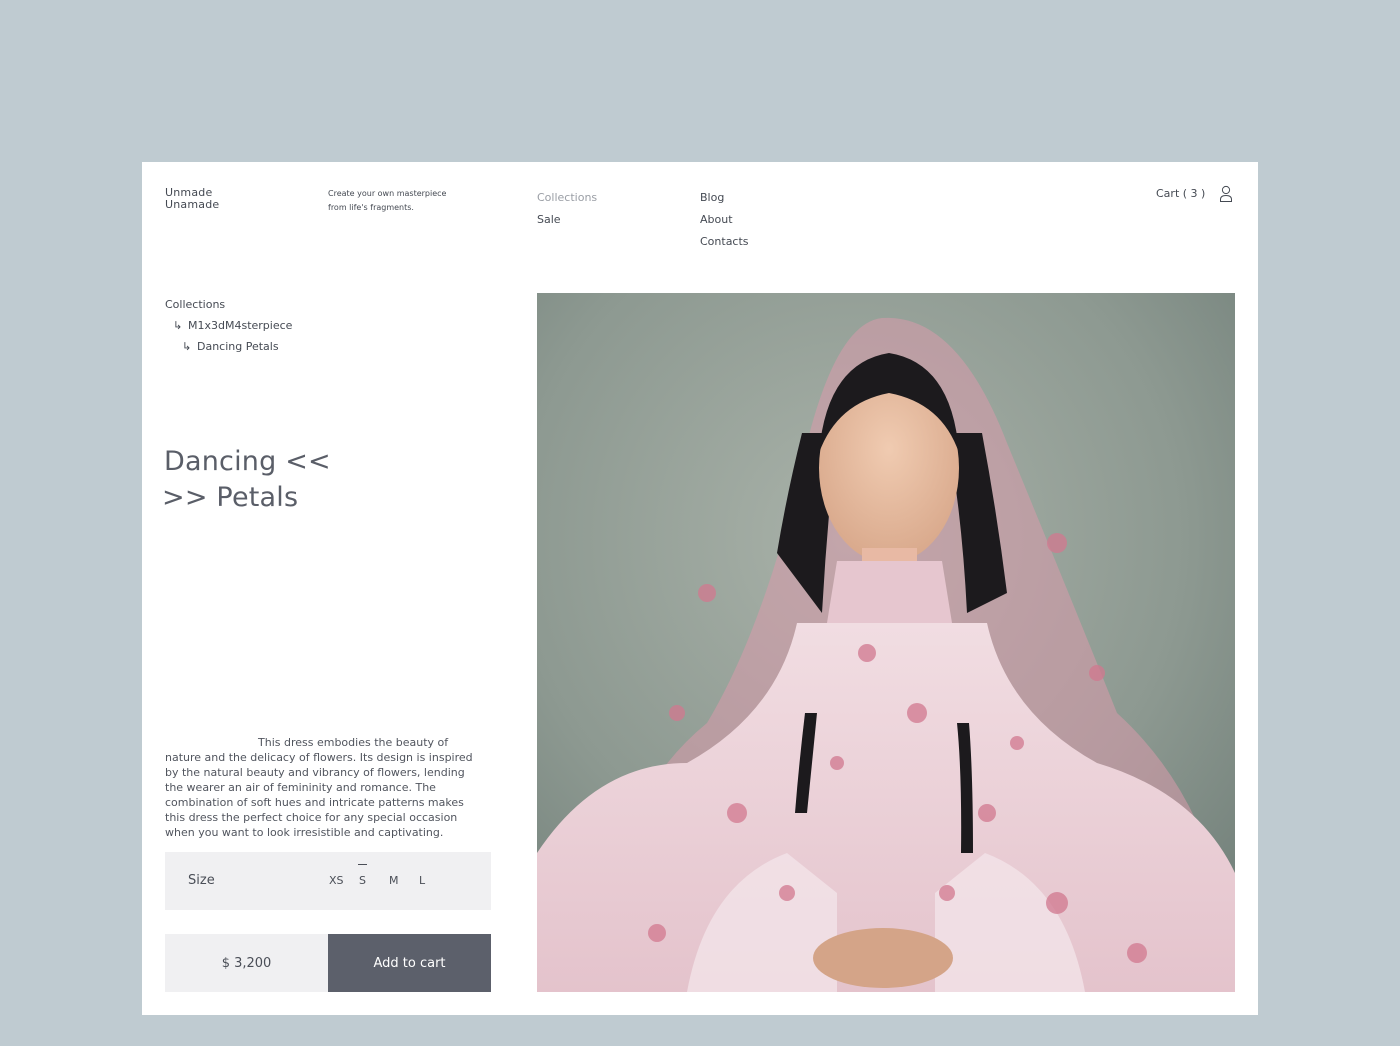 Image resolution: width=1400 pixels, height=1046 pixels. Describe the element at coordinates (434, 880) in the screenshot. I see `size-option-l: L` at that location.